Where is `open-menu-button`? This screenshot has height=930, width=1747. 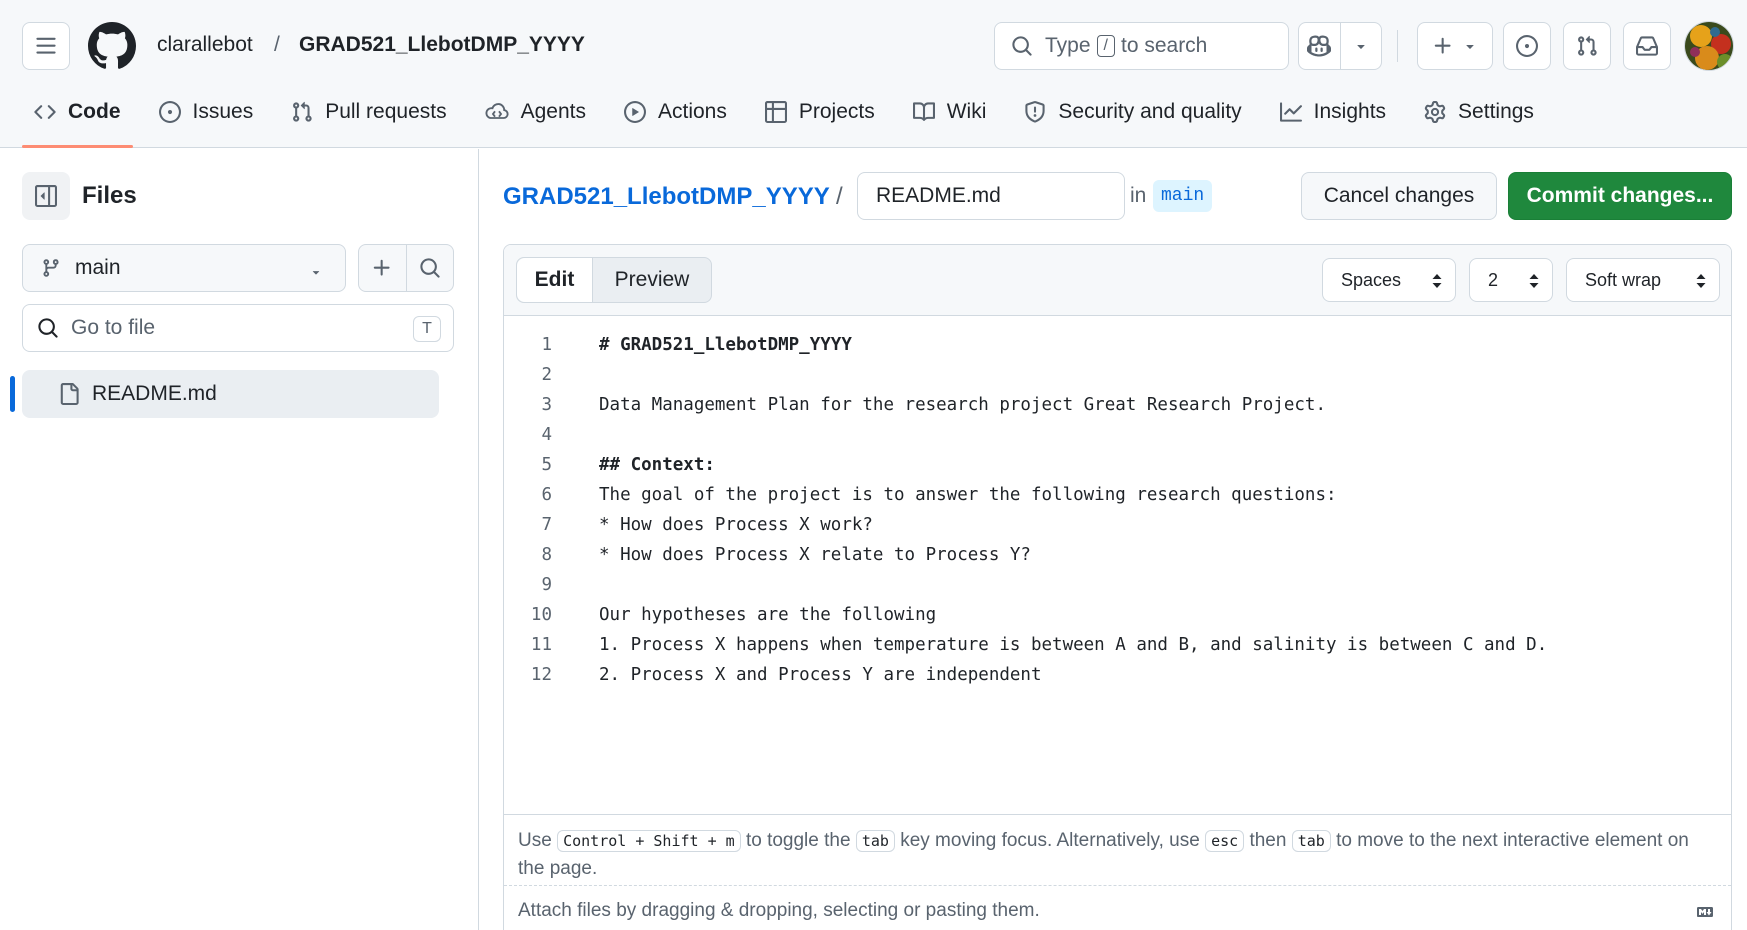
open-menu-button is located at coordinates (46, 46).